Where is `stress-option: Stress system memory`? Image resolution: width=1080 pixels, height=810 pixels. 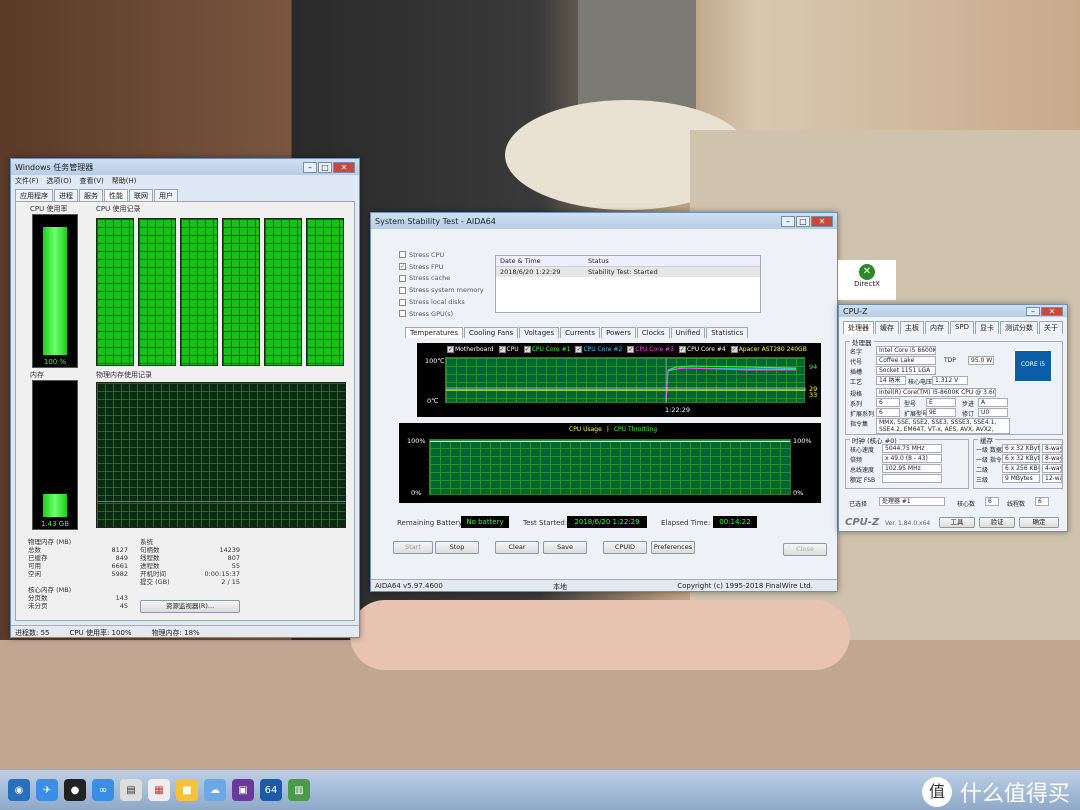
stress-option: Stress system memory is located at coordinates (446, 290).